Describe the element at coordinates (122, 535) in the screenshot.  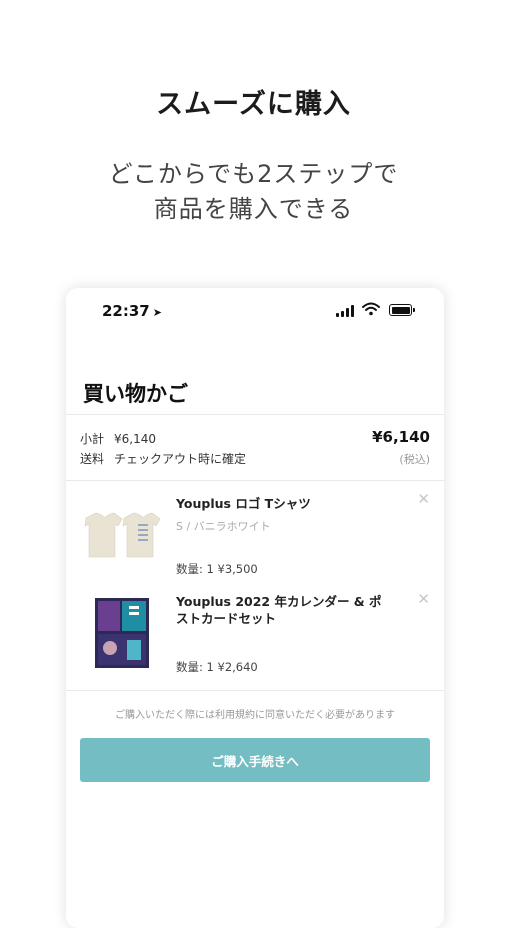
I see `tshirt-image` at that location.